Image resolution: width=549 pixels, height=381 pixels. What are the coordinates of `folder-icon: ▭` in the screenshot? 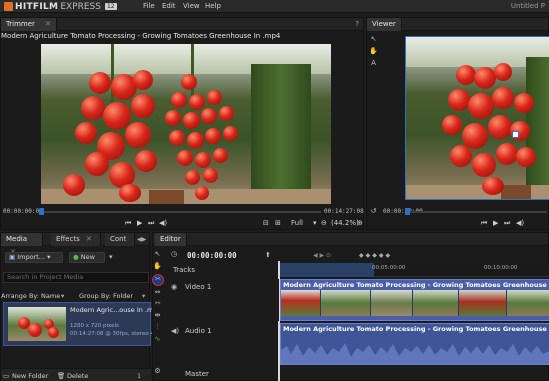 It's located at (6, 376).